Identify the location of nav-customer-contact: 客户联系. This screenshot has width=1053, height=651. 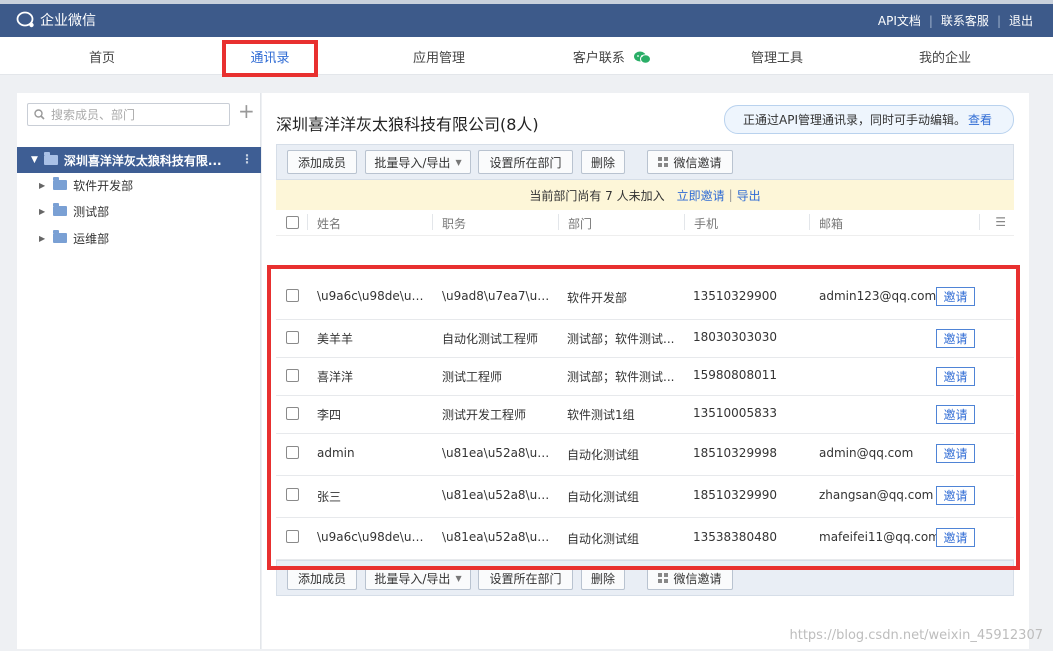
(612, 56).